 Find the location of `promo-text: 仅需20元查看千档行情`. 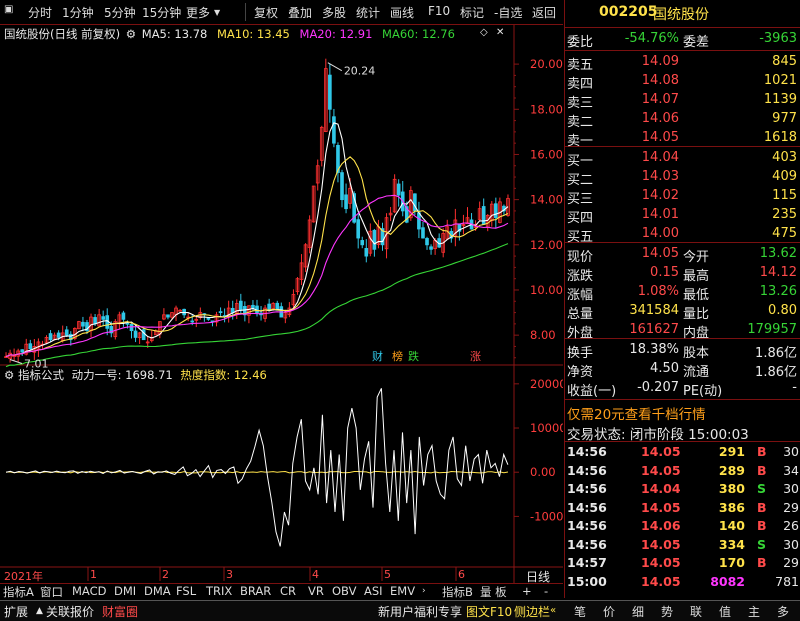

promo-text: 仅需20元查看千档行情 is located at coordinates (636, 413).